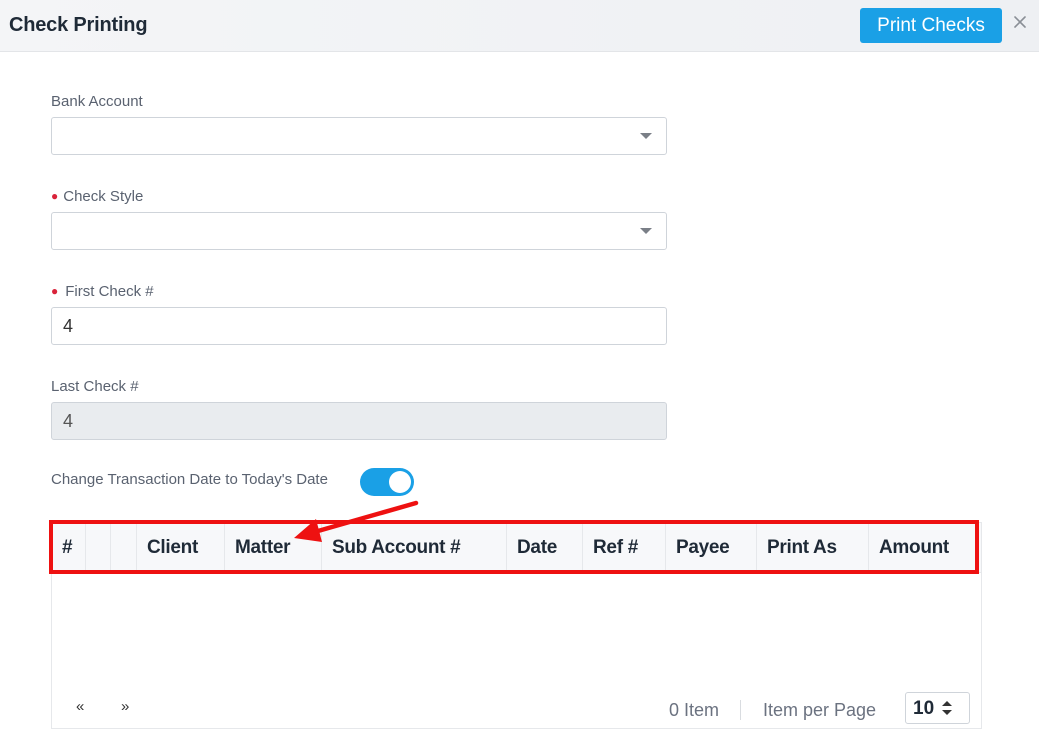 This screenshot has height=743, width=1039. I want to click on last-check-input, so click(359, 421).